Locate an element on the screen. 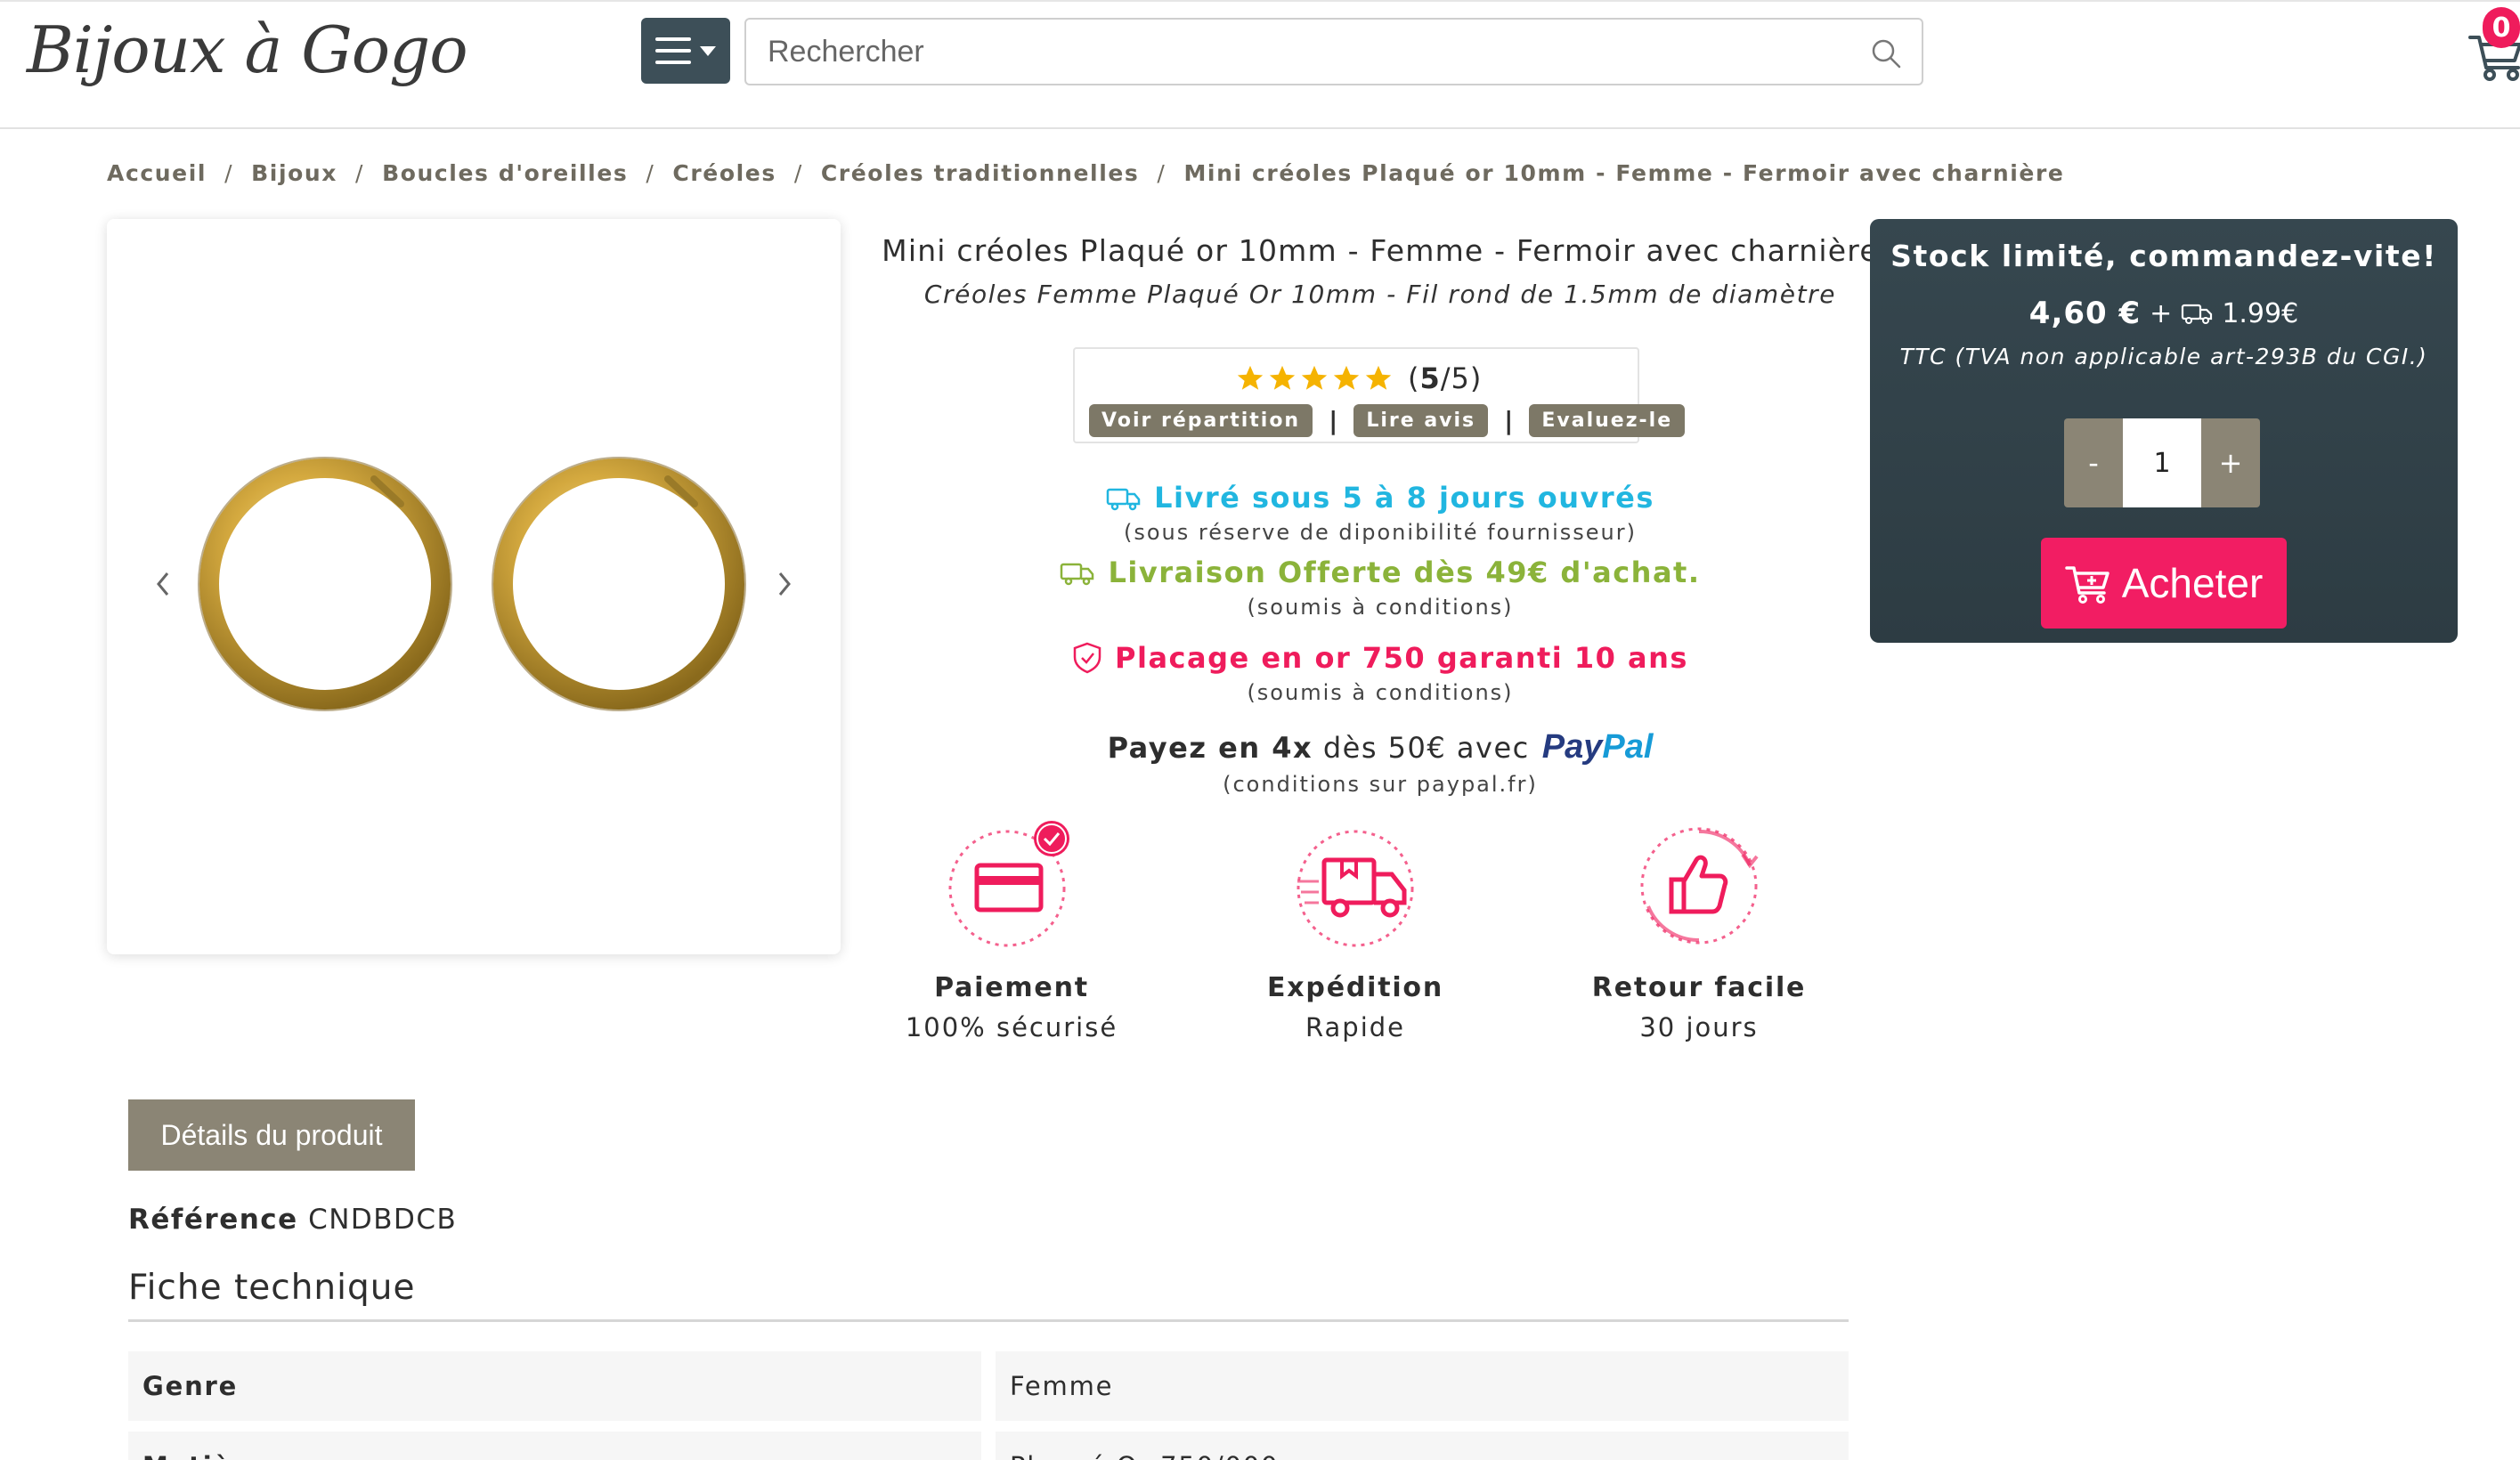  evaluez-button: Evaluez-le is located at coordinates (1607, 420).